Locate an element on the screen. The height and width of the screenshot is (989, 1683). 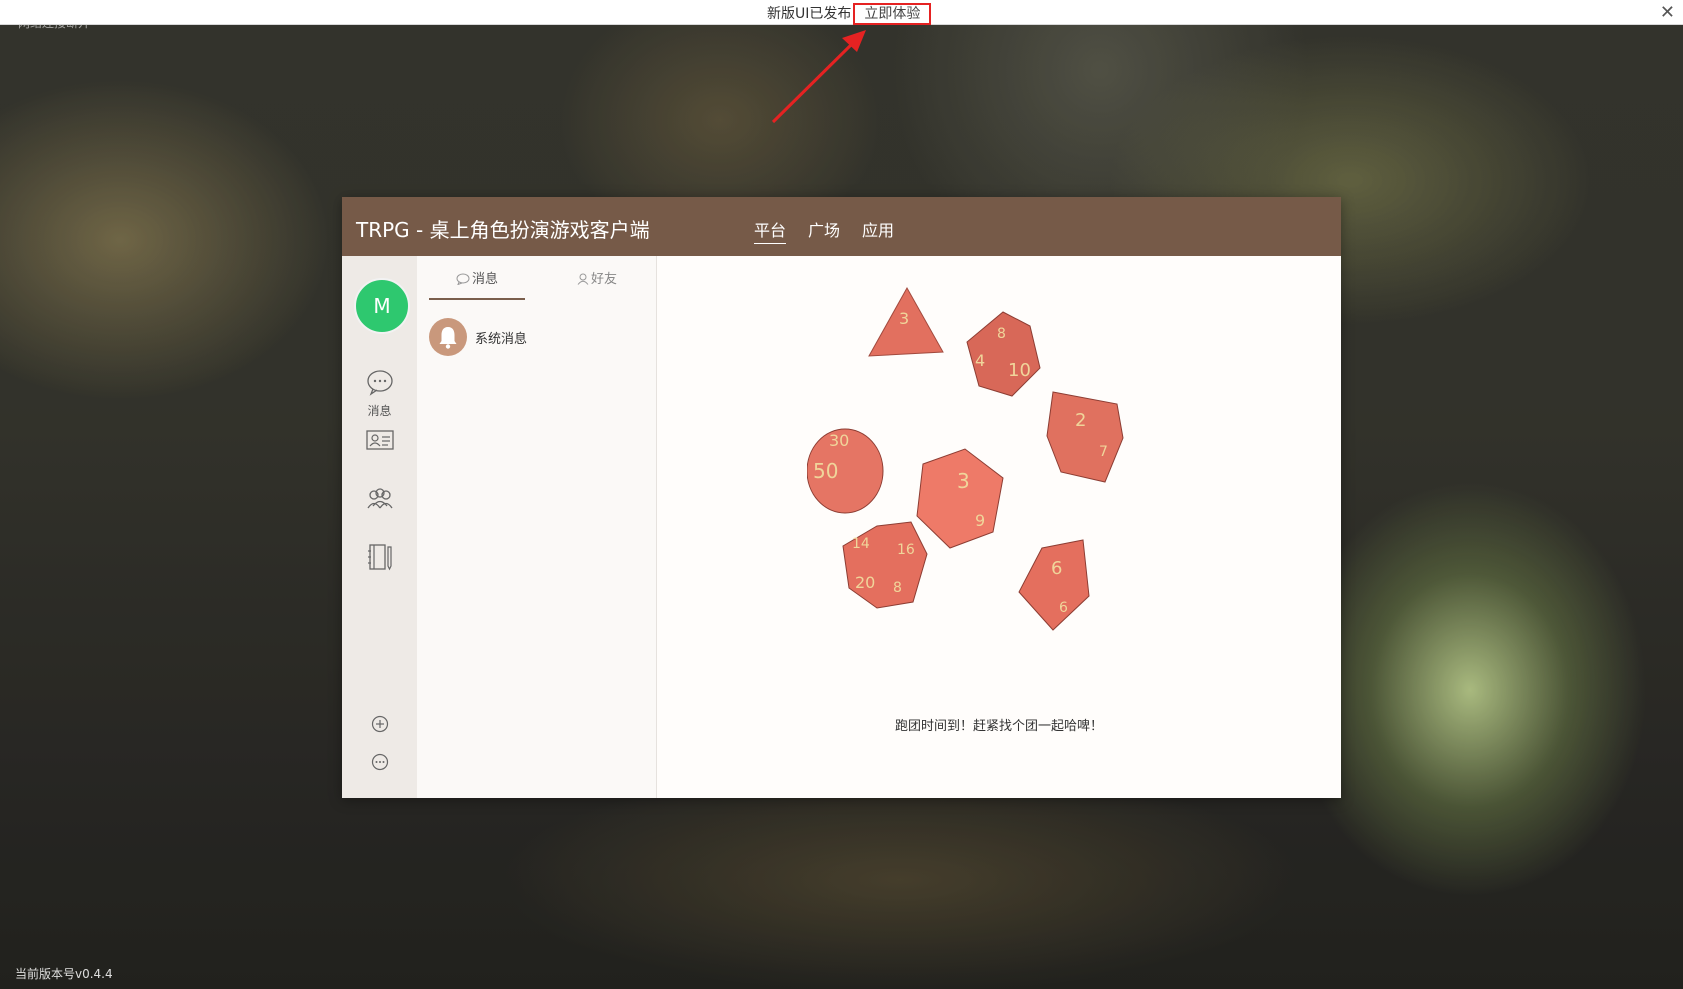
main-nav: 平台 广场 应用 is located at coordinates (835, 230).